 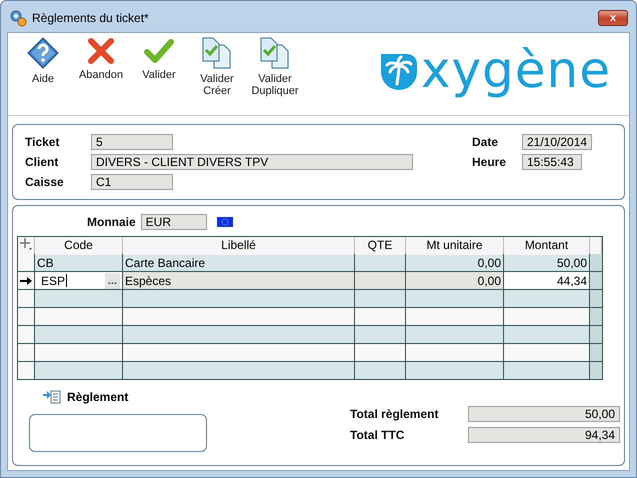 I want to click on total-value: 94,34, so click(x=544, y=435).